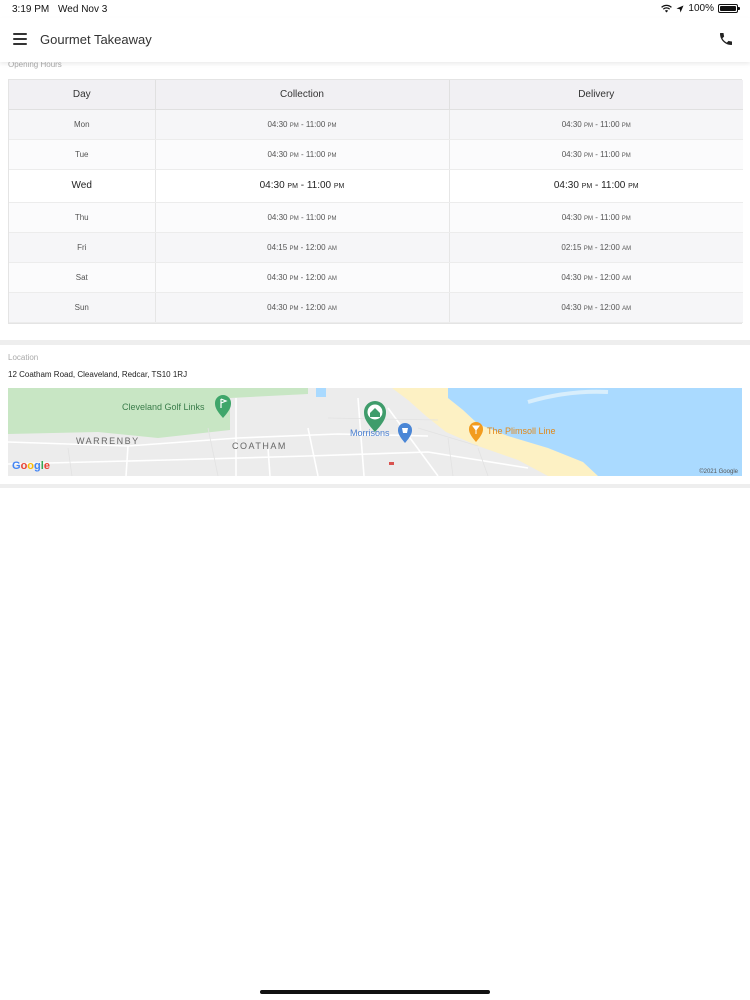  I want to click on day-cell: Wed, so click(82, 186).